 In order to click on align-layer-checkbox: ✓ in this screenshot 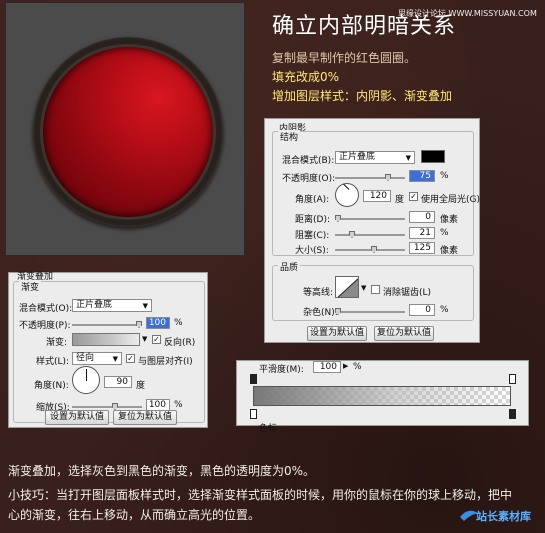, I will do `click(130, 358)`.